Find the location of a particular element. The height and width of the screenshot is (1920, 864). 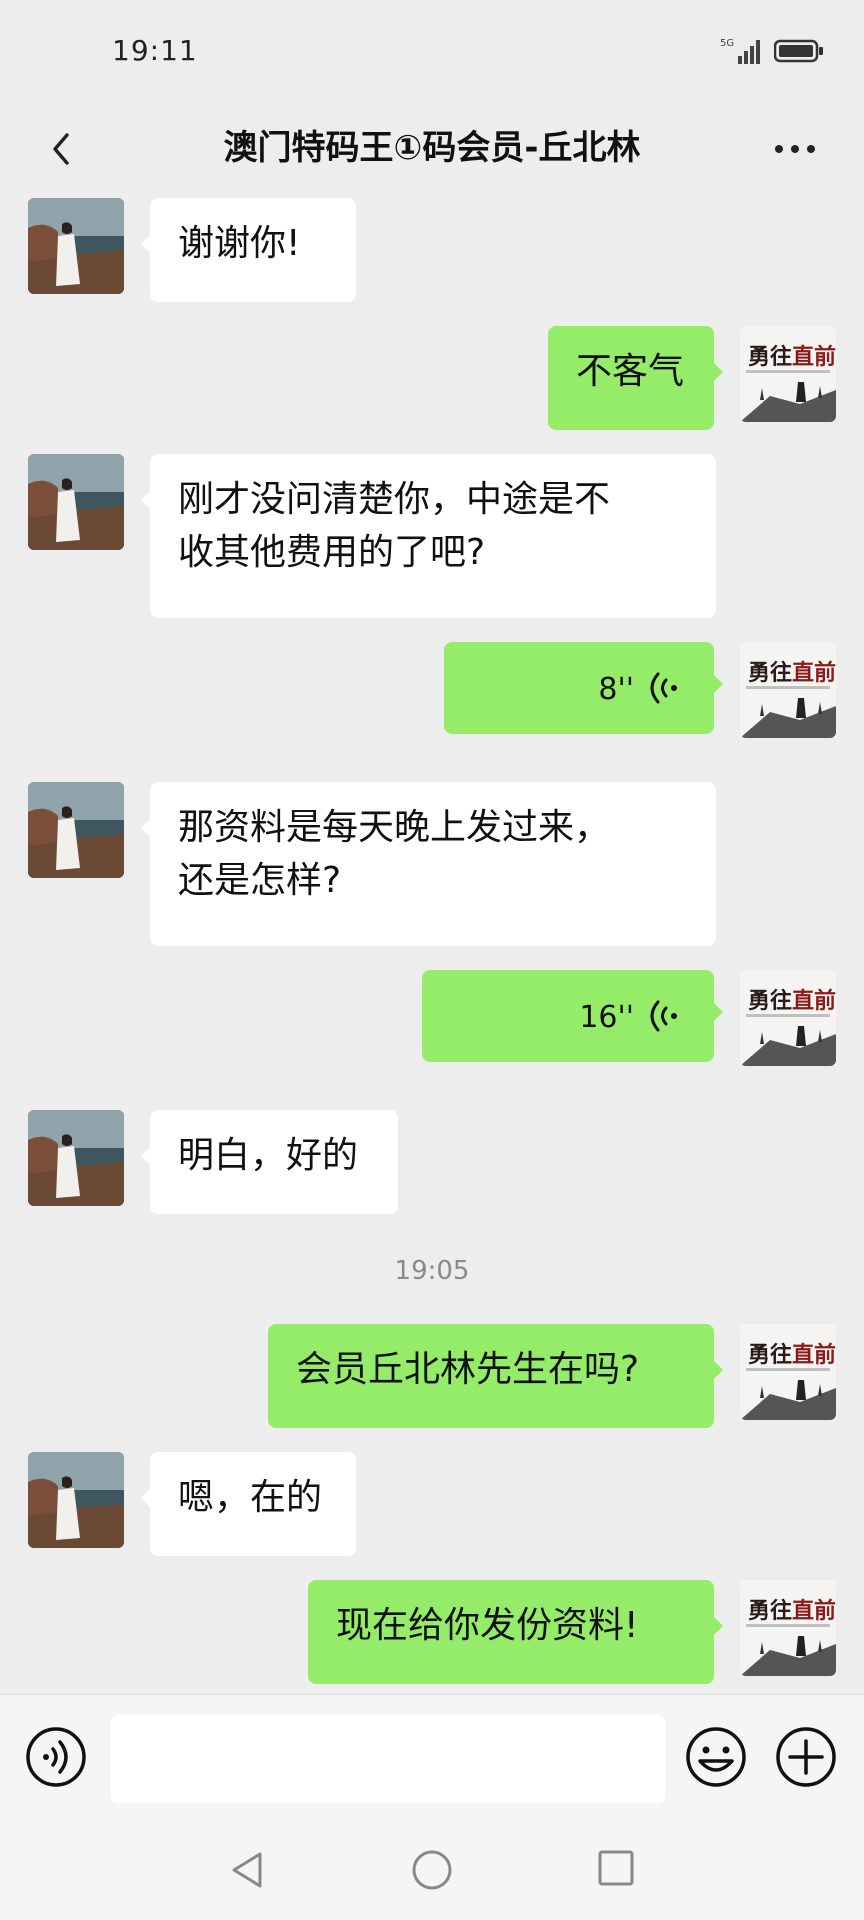

voice-message-bubble: 16'' is located at coordinates (568, 1016).